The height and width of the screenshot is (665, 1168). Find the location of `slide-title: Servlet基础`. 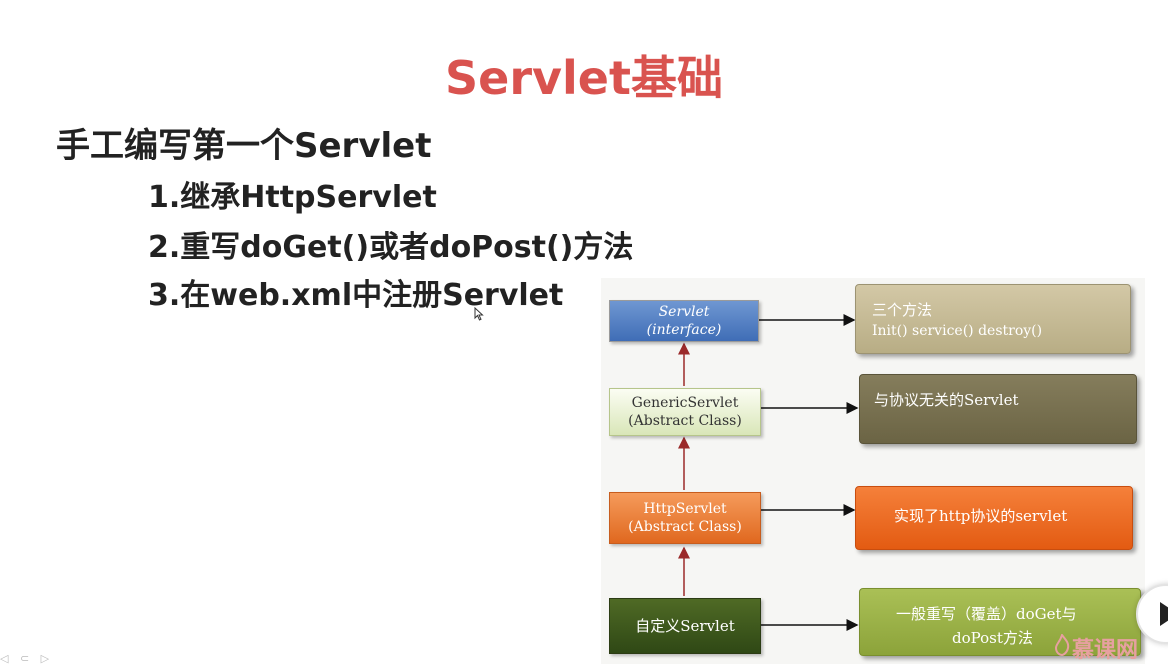

slide-title: Servlet基础 is located at coordinates (584, 78).